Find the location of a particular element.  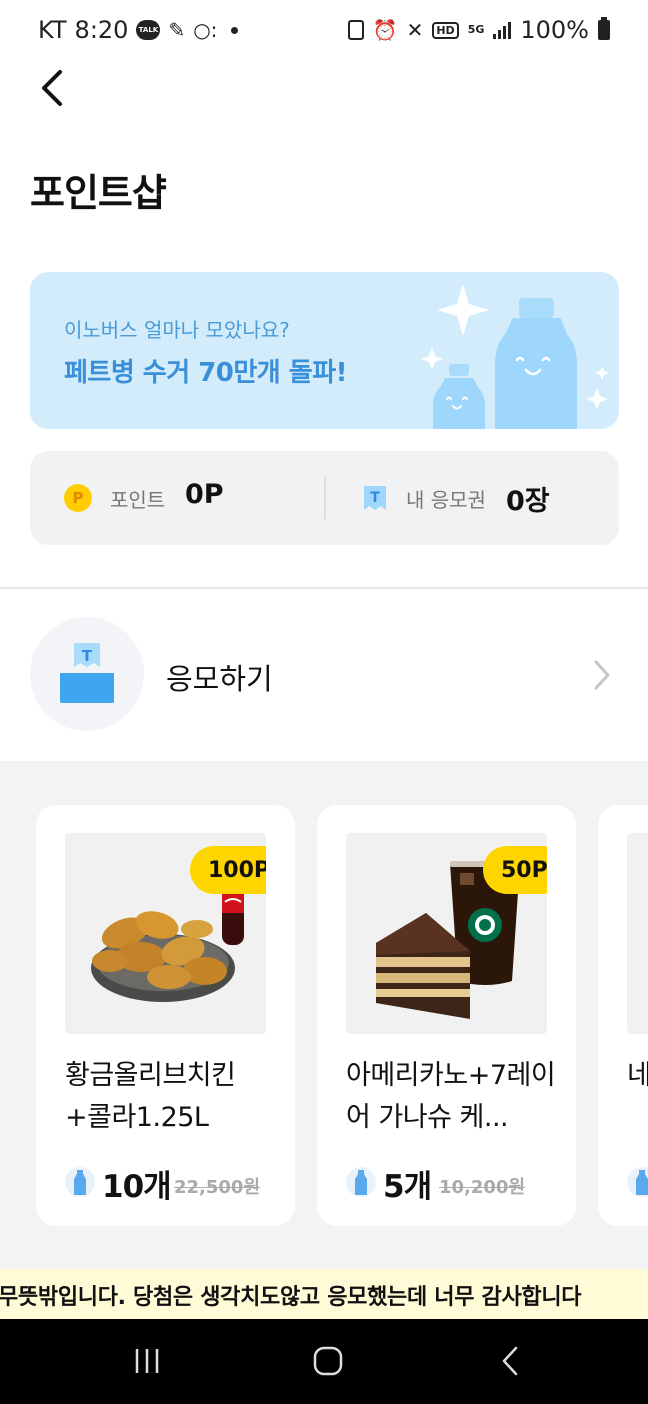

price-badge: 50P is located at coordinates (515, 870).